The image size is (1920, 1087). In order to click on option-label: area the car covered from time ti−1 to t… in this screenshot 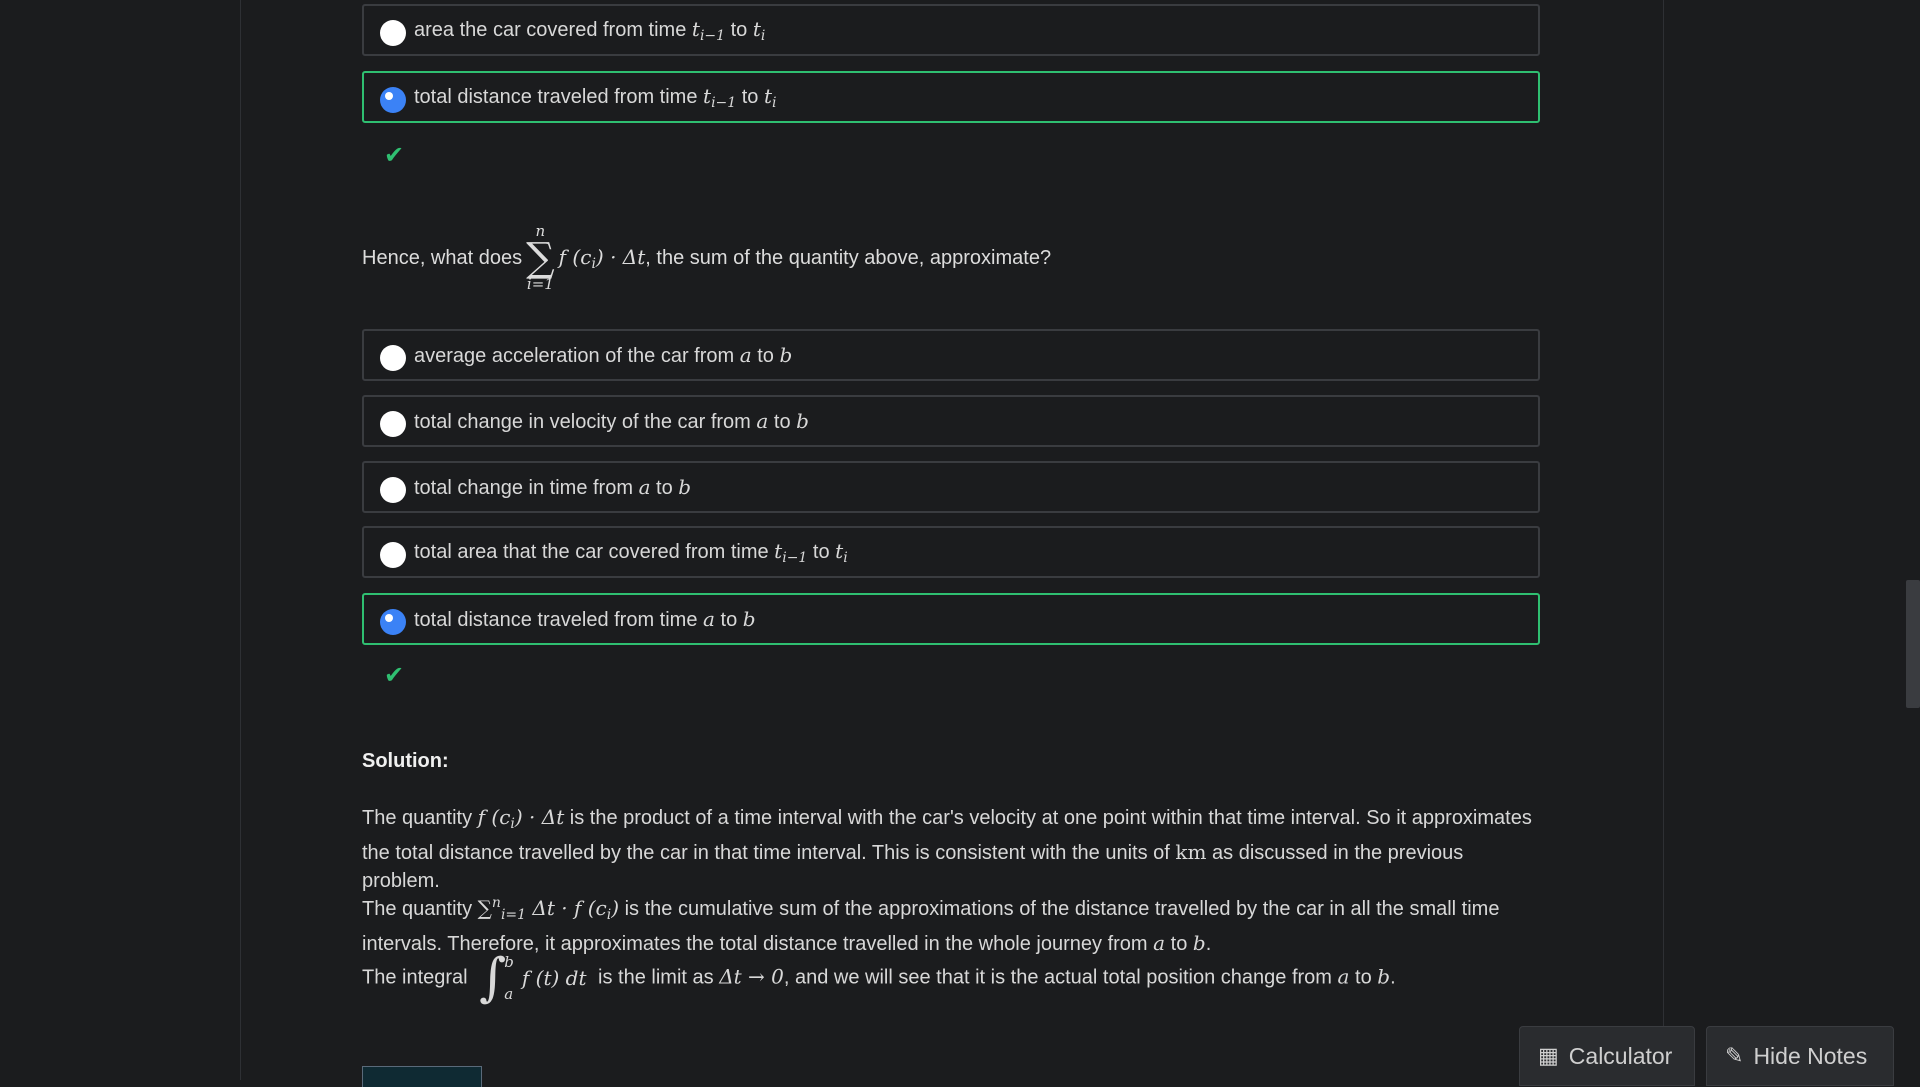, I will do `click(590, 30)`.